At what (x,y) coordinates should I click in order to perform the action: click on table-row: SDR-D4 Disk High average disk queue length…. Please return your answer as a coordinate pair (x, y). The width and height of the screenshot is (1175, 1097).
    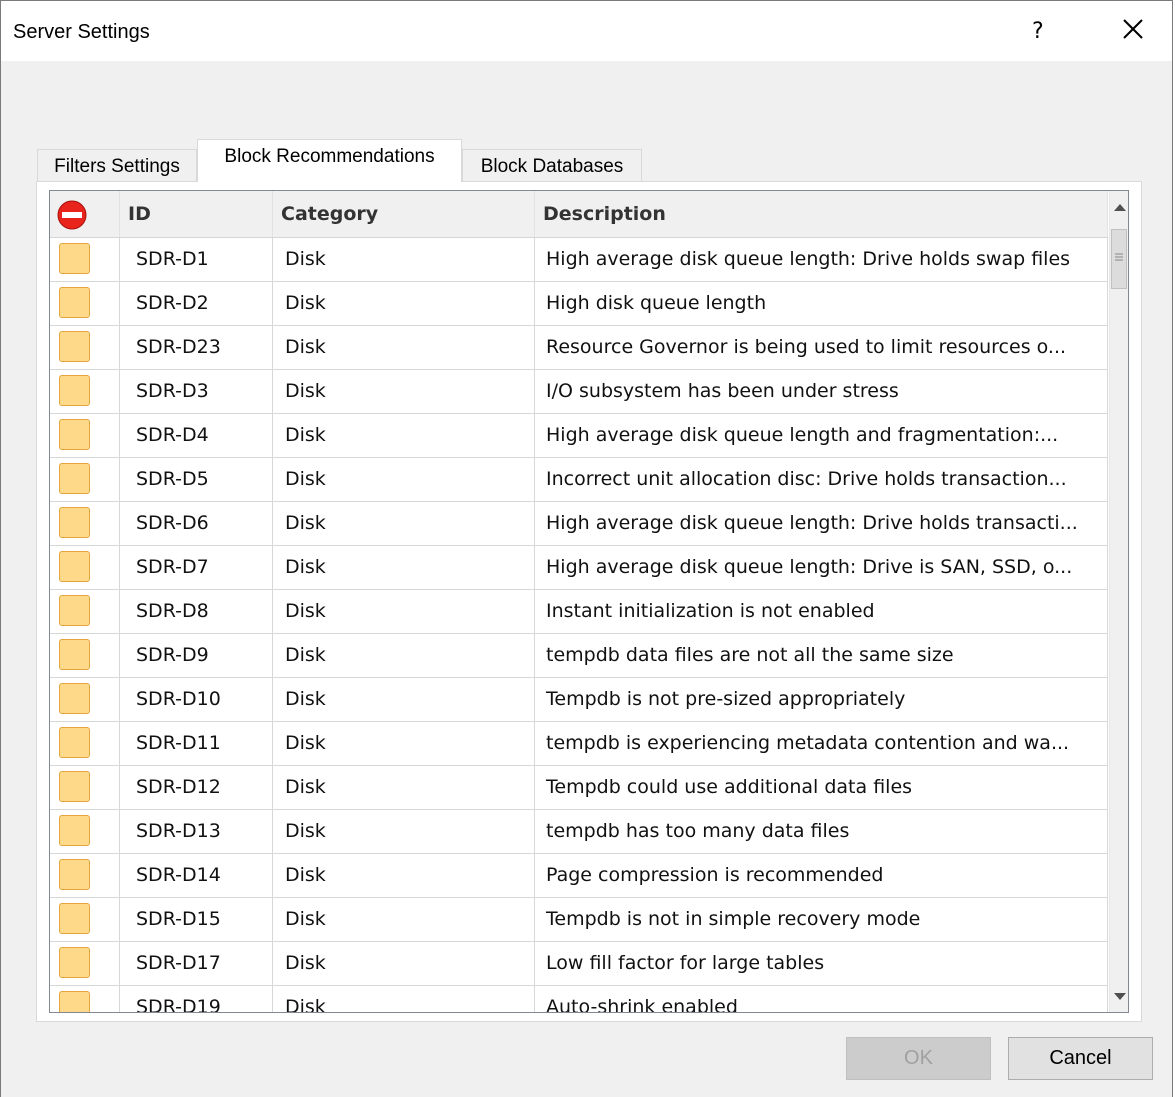
    Looking at the image, I should click on (579, 436).